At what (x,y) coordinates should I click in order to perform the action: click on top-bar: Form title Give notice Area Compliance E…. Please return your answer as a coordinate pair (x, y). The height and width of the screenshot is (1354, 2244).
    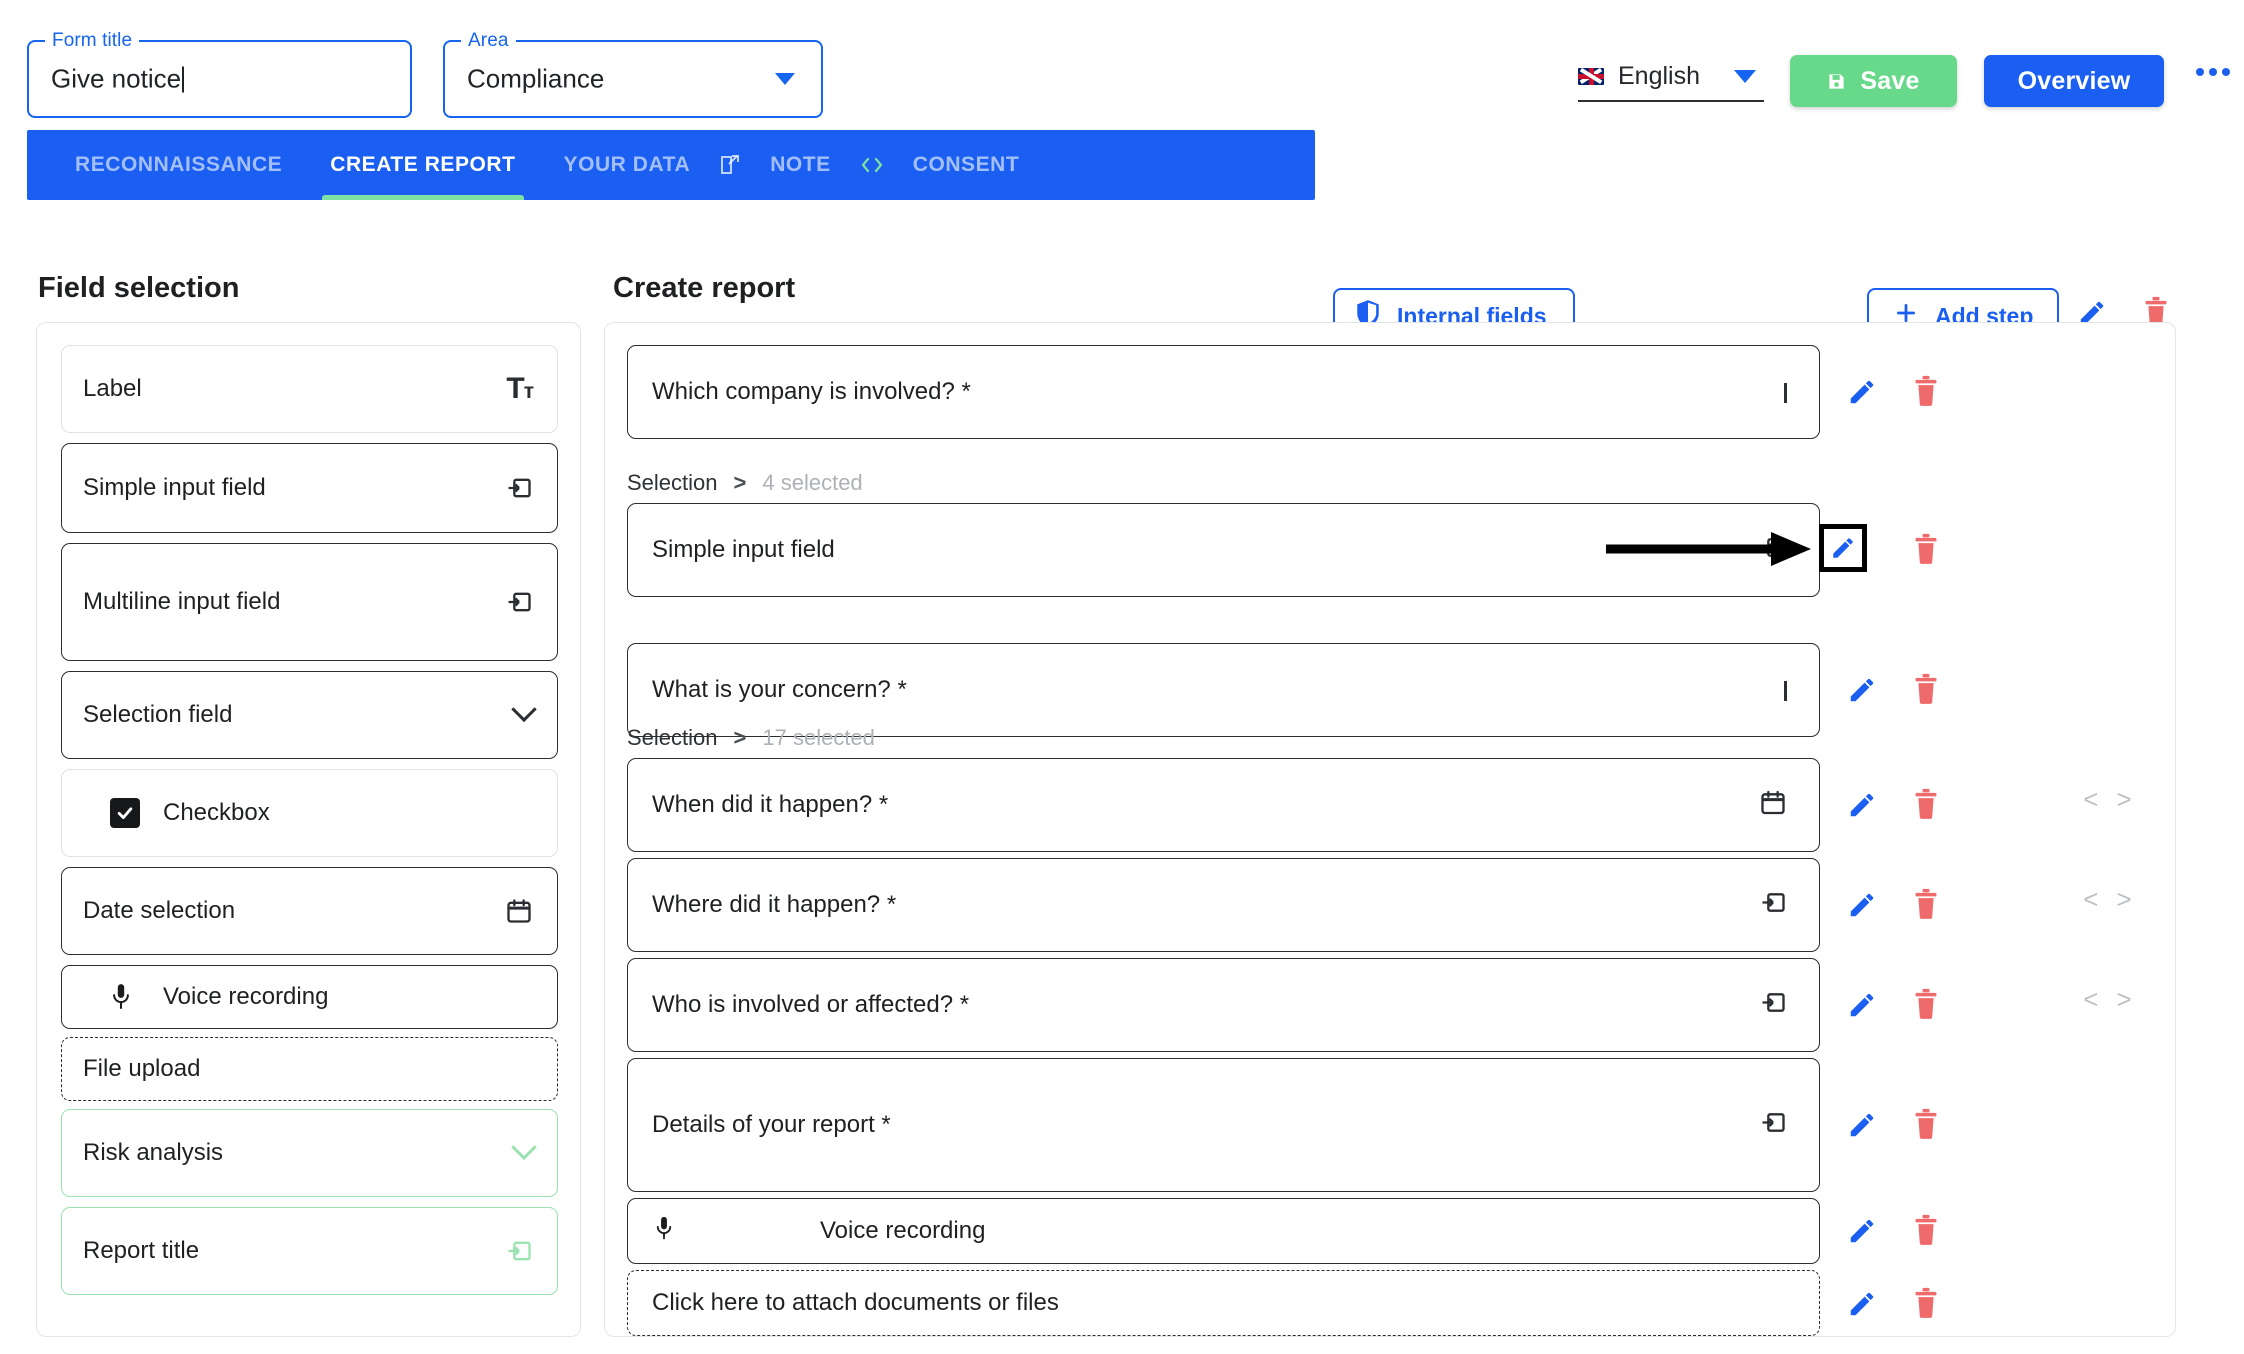
    Looking at the image, I should click on (1122, 65).